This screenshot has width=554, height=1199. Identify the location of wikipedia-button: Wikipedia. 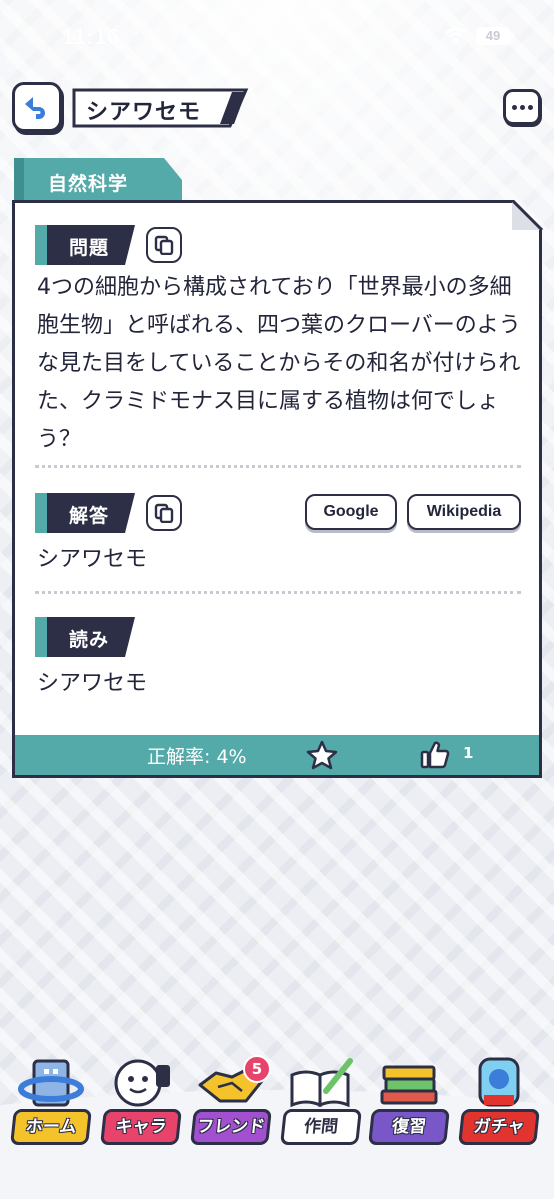
(464, 512).